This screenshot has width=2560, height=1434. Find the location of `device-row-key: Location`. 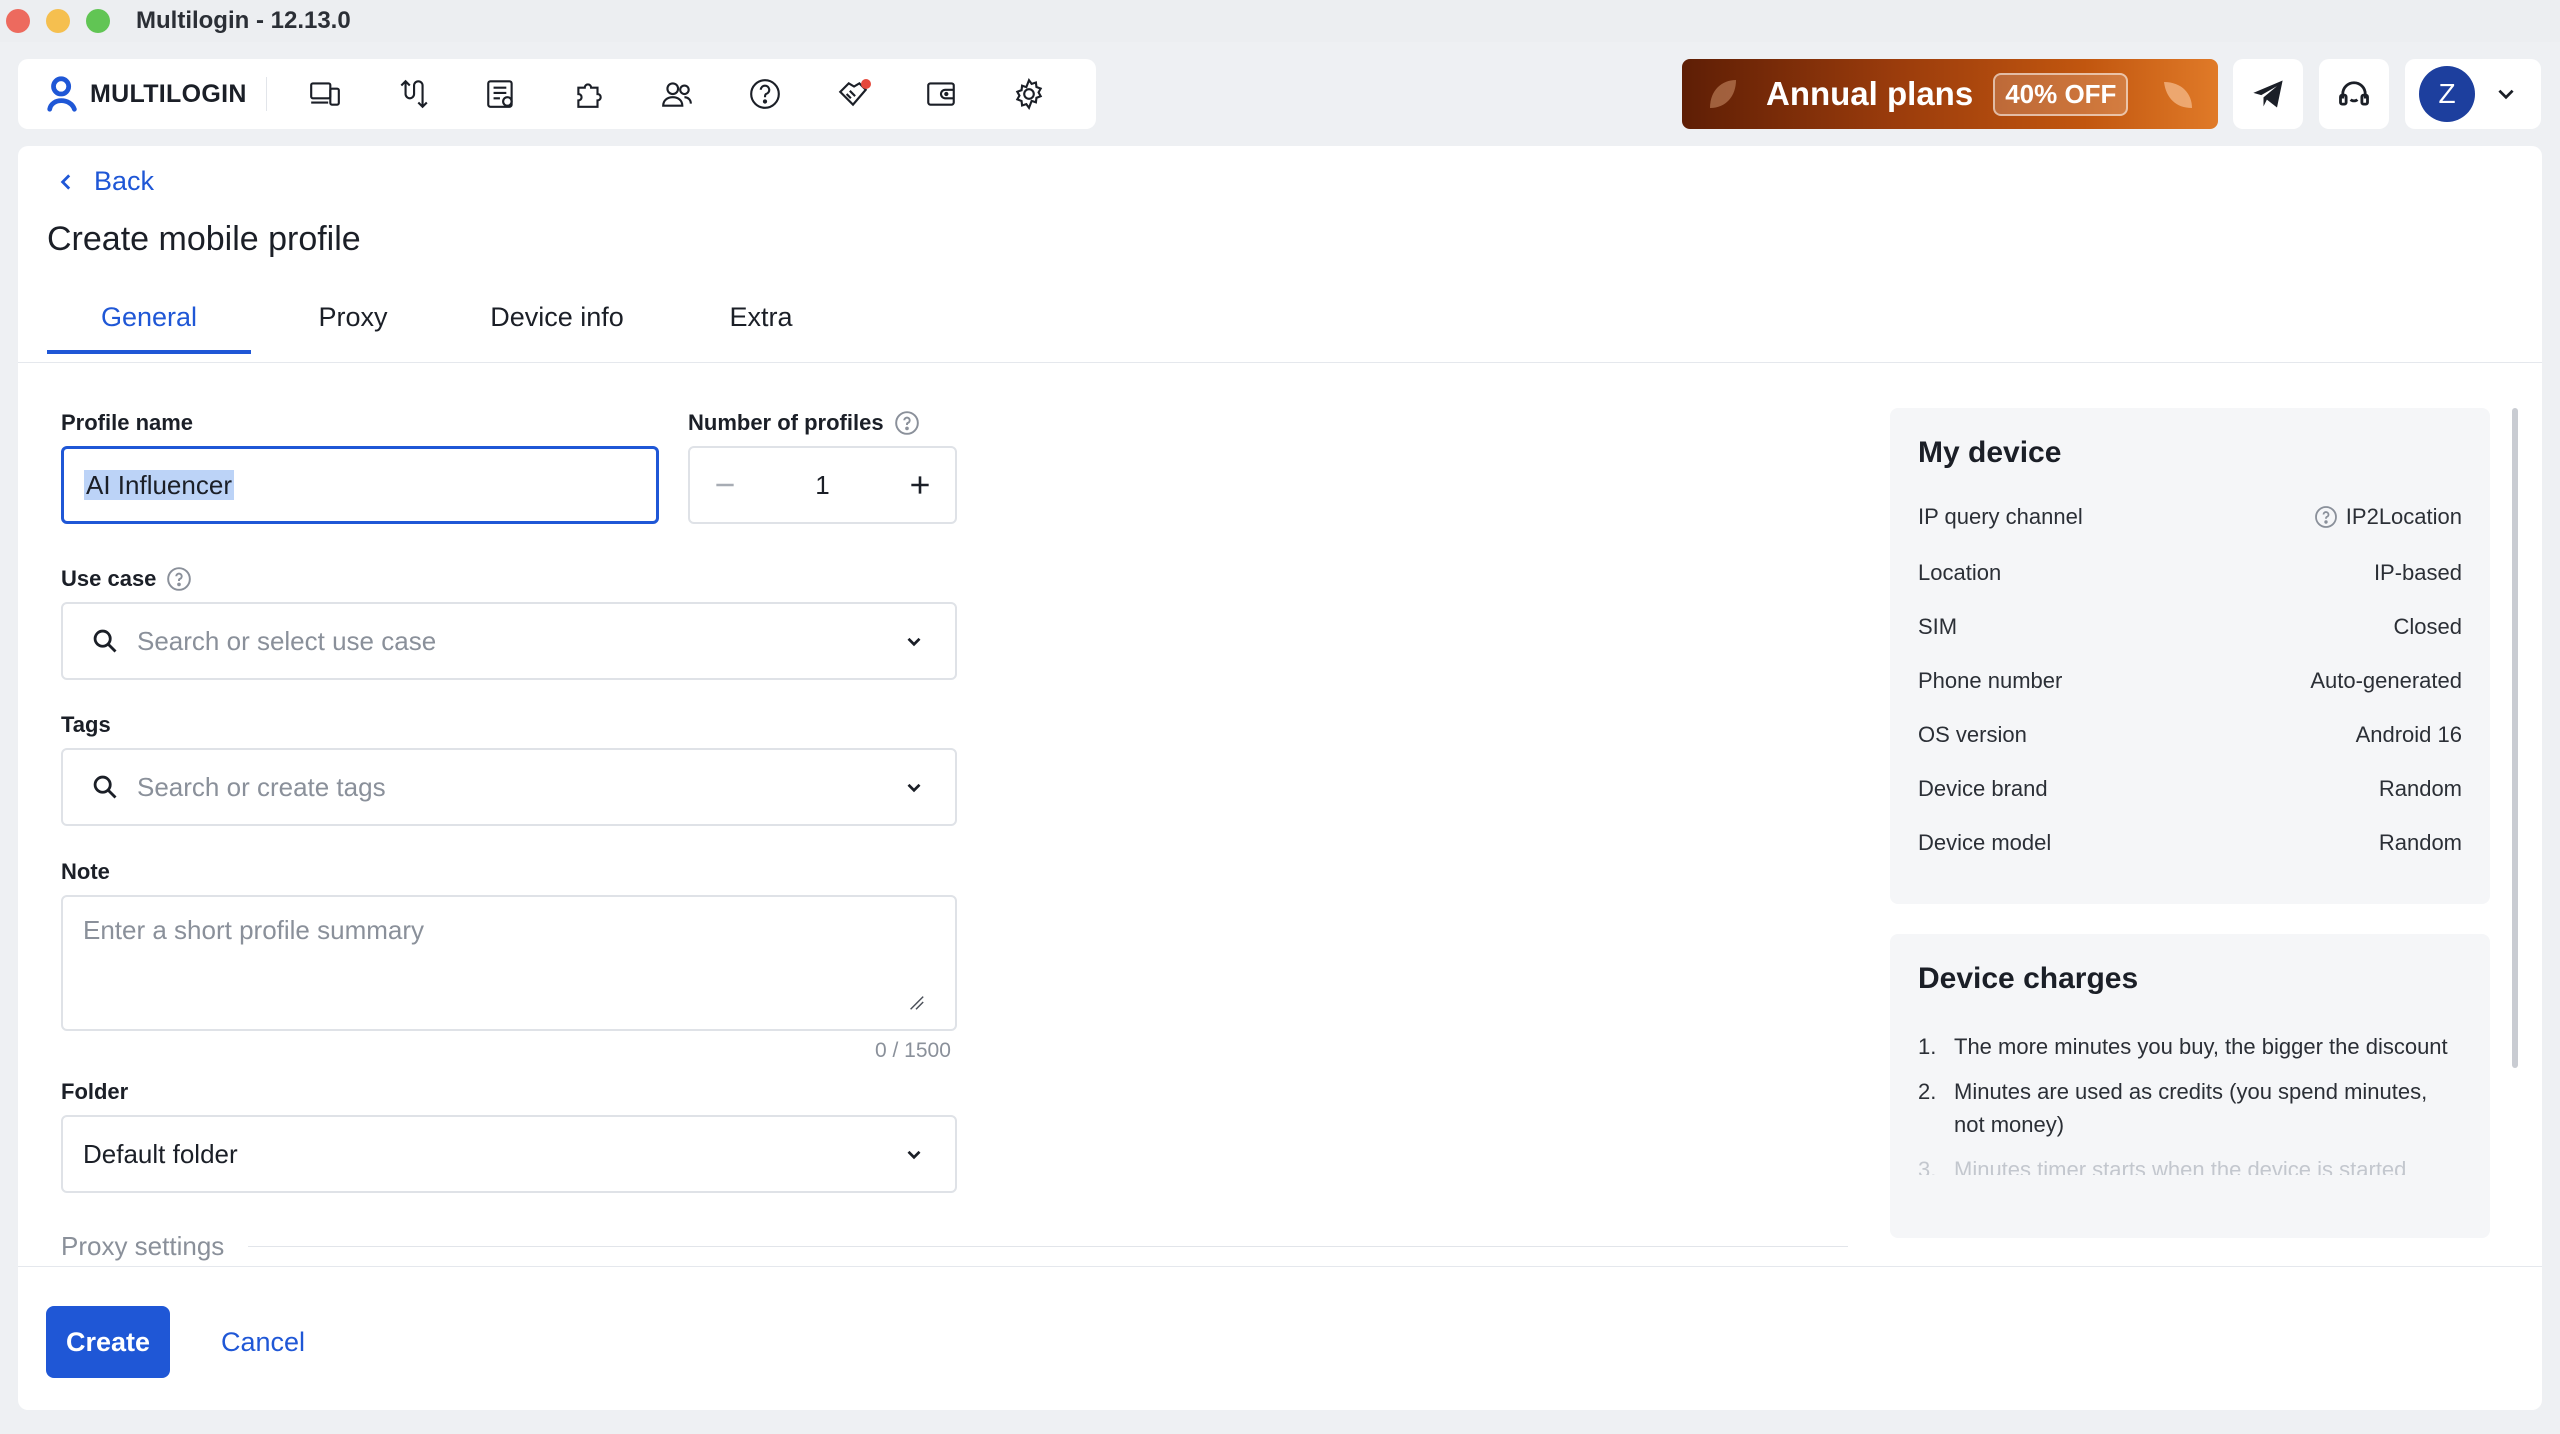

device-row-key: Location is located at coordinates (1960, 572).